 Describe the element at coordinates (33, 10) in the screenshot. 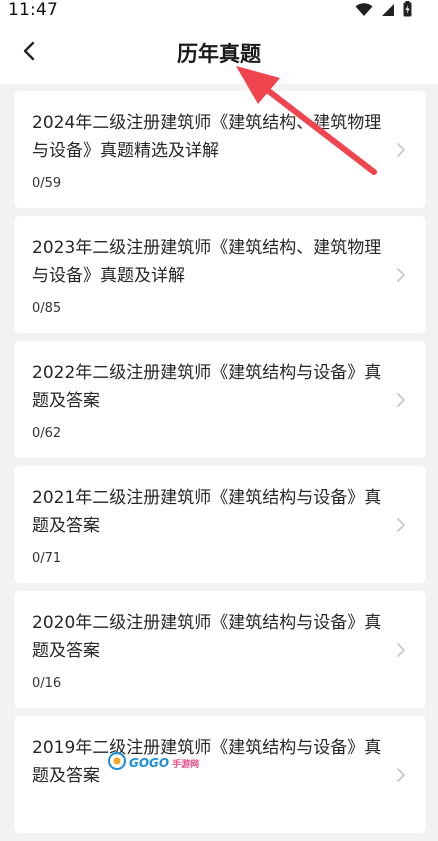

I see `status-time: 11:47` at that location.